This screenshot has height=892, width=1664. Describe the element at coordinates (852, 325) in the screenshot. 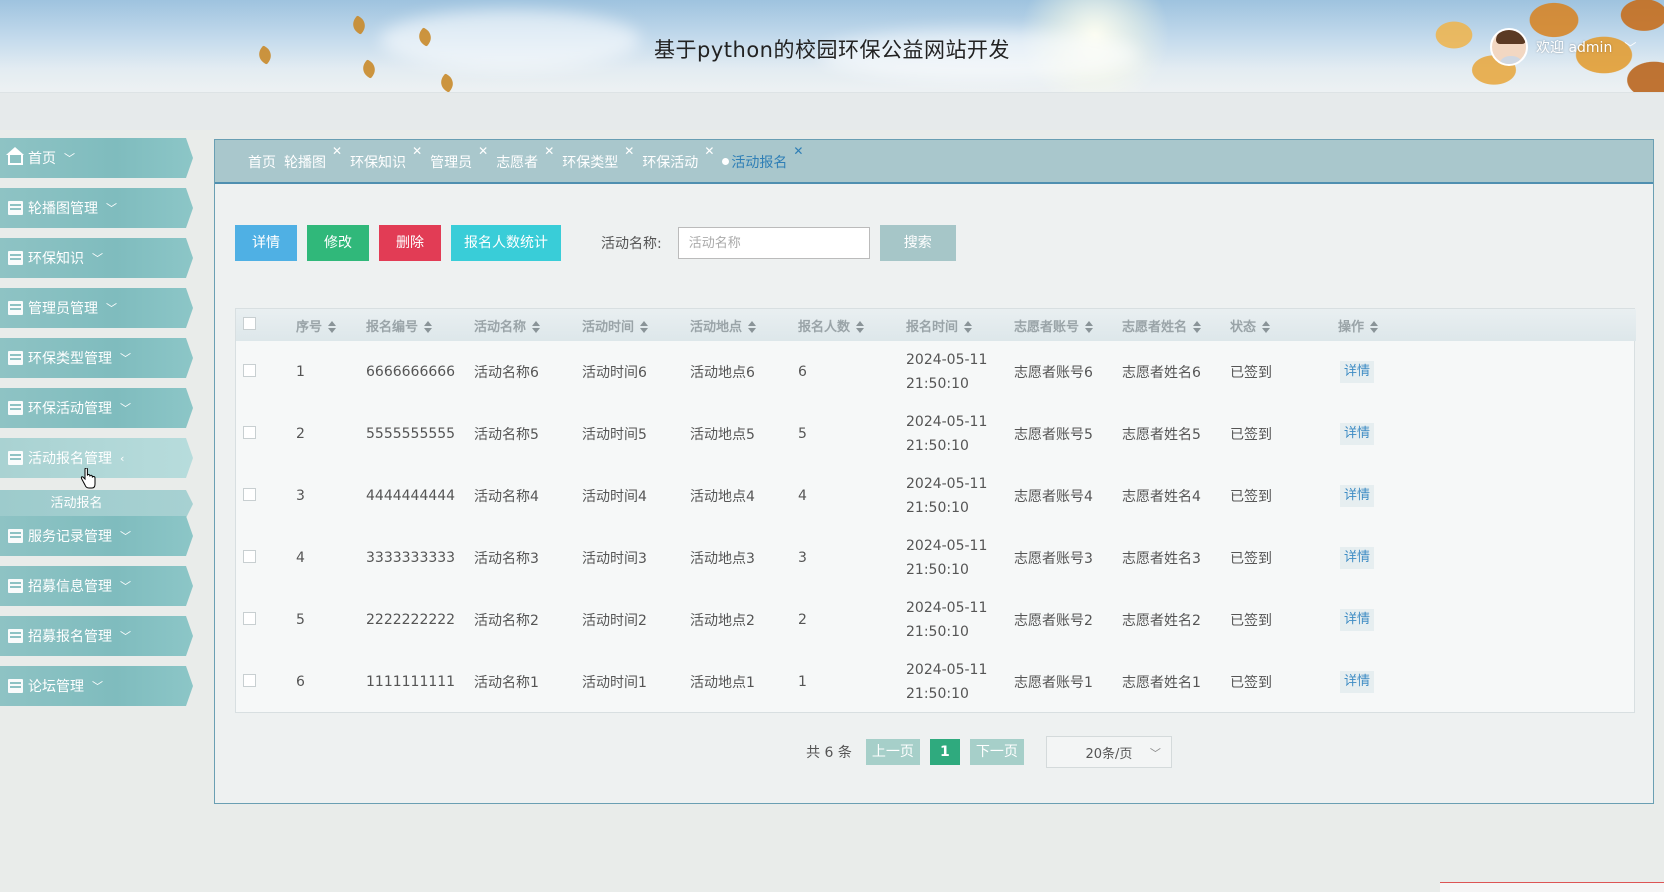

I see `column-header: 报名人数` at that location.